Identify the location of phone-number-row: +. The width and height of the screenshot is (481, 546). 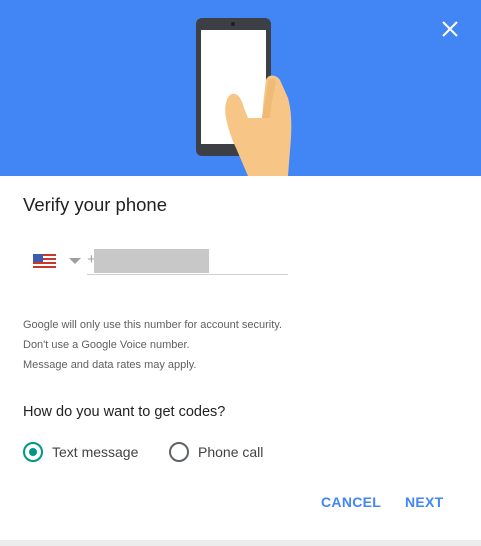
(163, 262).